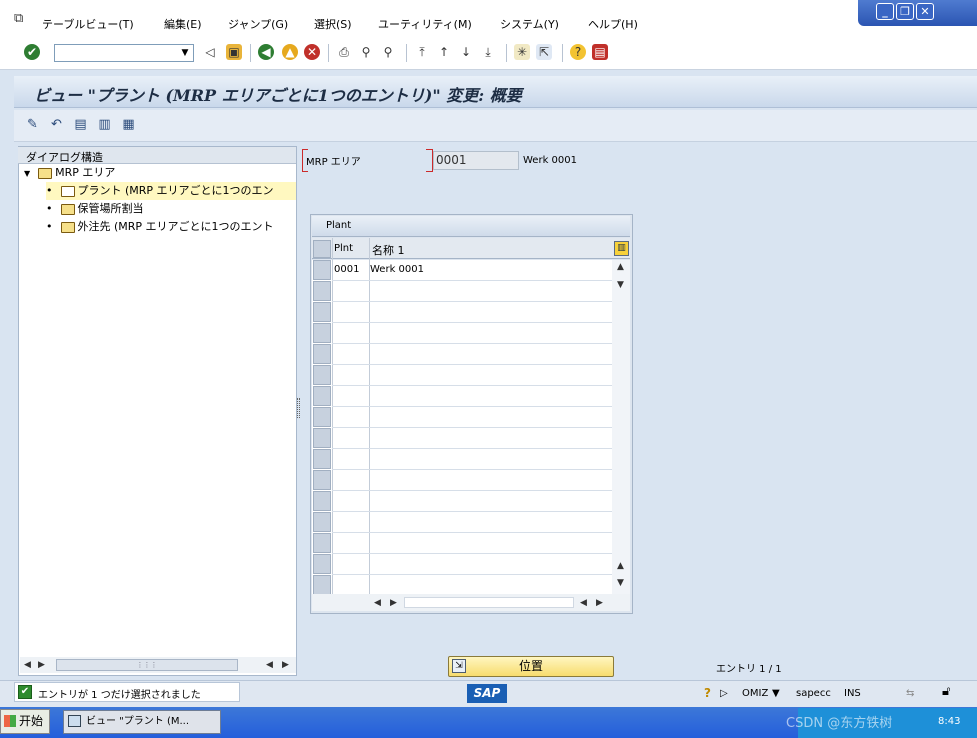 Image resolution: width=977 pixels, height=738 pixels. What do you see at coordinates (346, 269) in the screenshot?
I see `cell-plnt: 0001` at bounding box center [346, 269].